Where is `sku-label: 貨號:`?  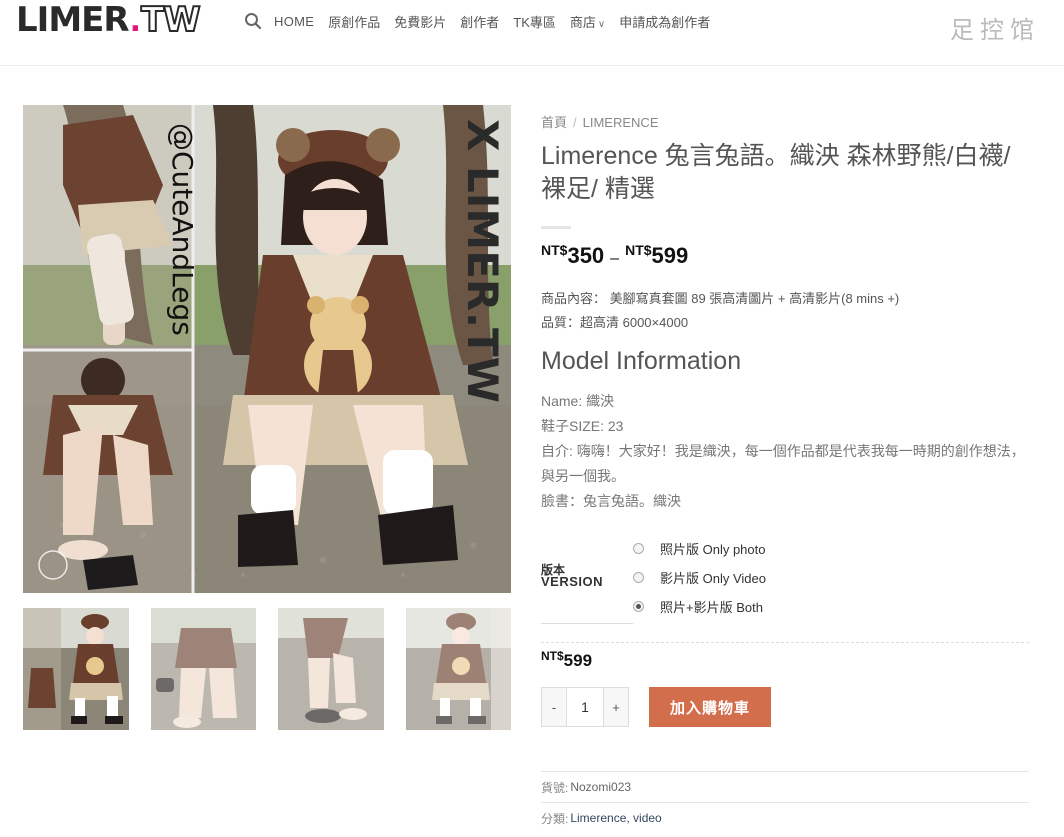
sku-label: 貨號: is located at coordinates (555, 787).